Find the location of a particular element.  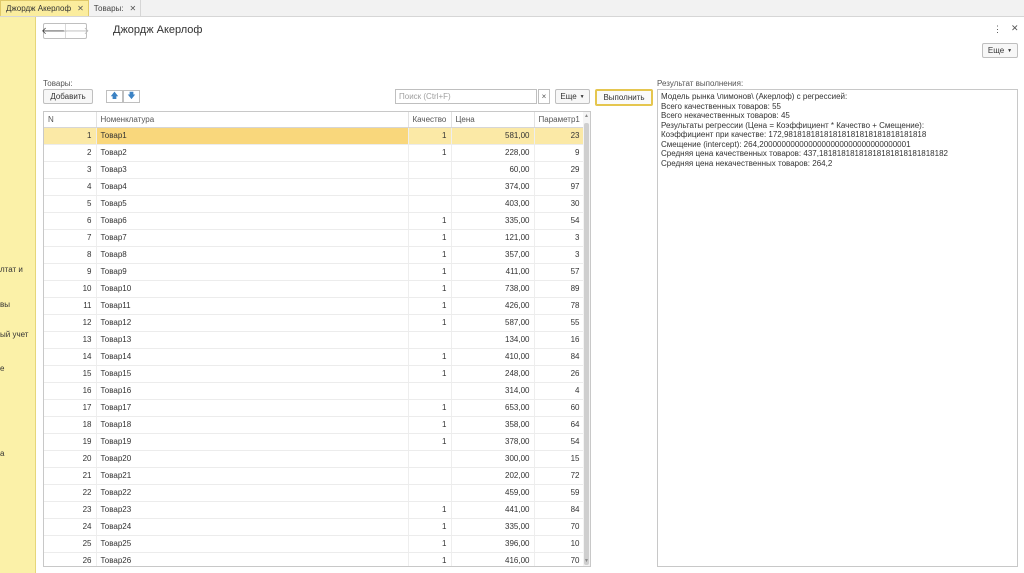

cell-param1: 30 is located at coordinates (559, 204).